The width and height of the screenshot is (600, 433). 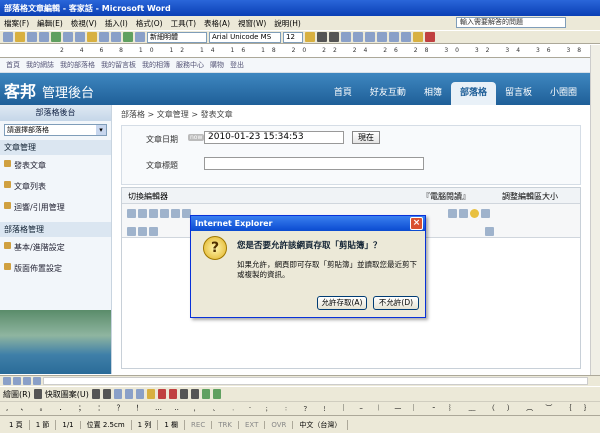 I want to click on paste-text-icon, so click(x=142, y=231).